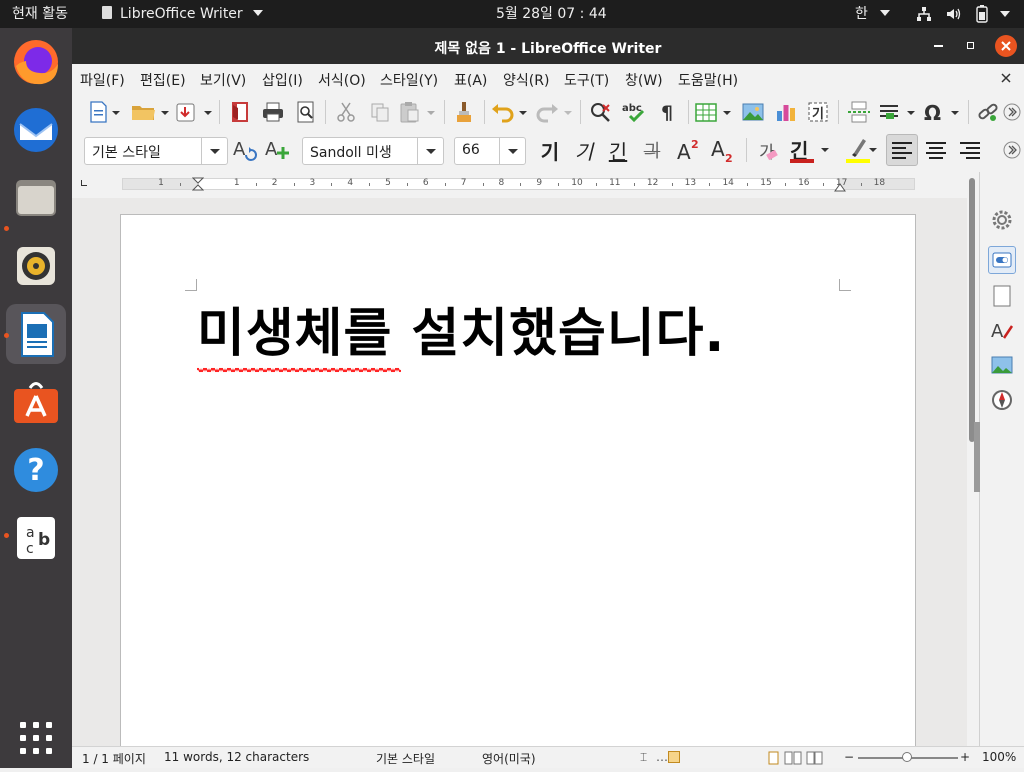  Describe the element at coordinates (786, 112) in the screenshot. I see `insert-chart-button` at that location.